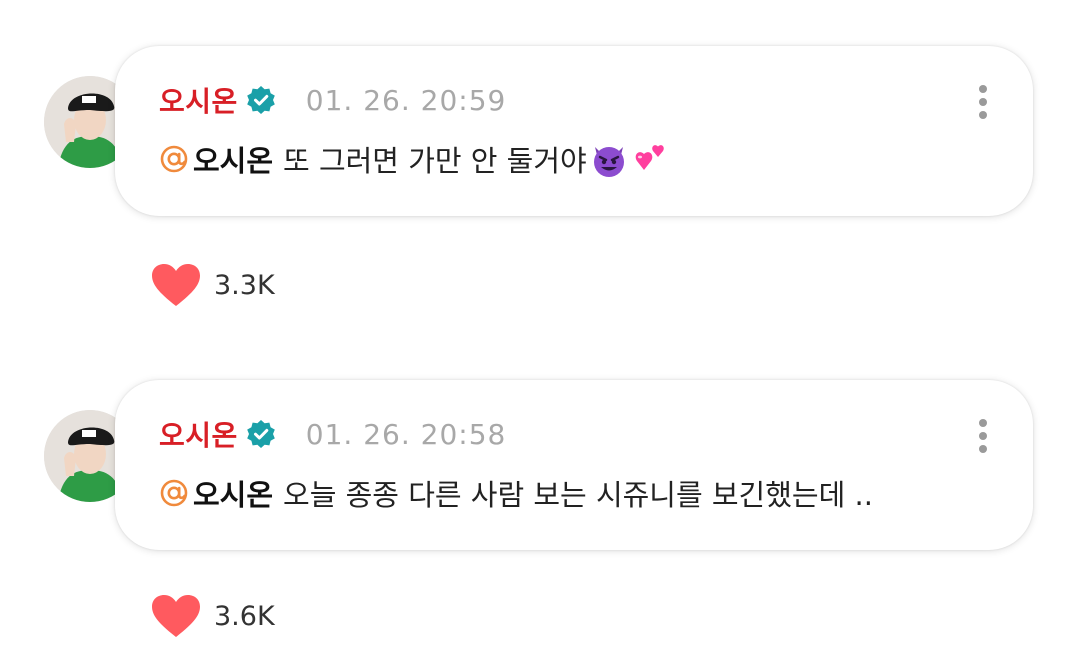  I want to click on like-row: 3.6K, so click(212, 616).